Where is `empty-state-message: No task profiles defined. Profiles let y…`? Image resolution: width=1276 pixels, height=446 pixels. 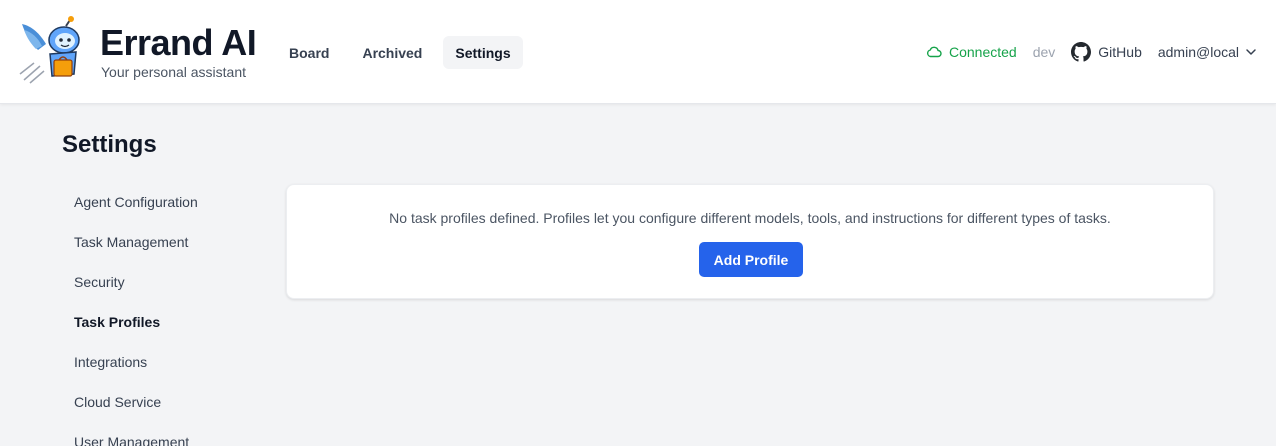 empty-state-message: No task profiles defined. Profiles let y… is located at coordinates (750, 218).